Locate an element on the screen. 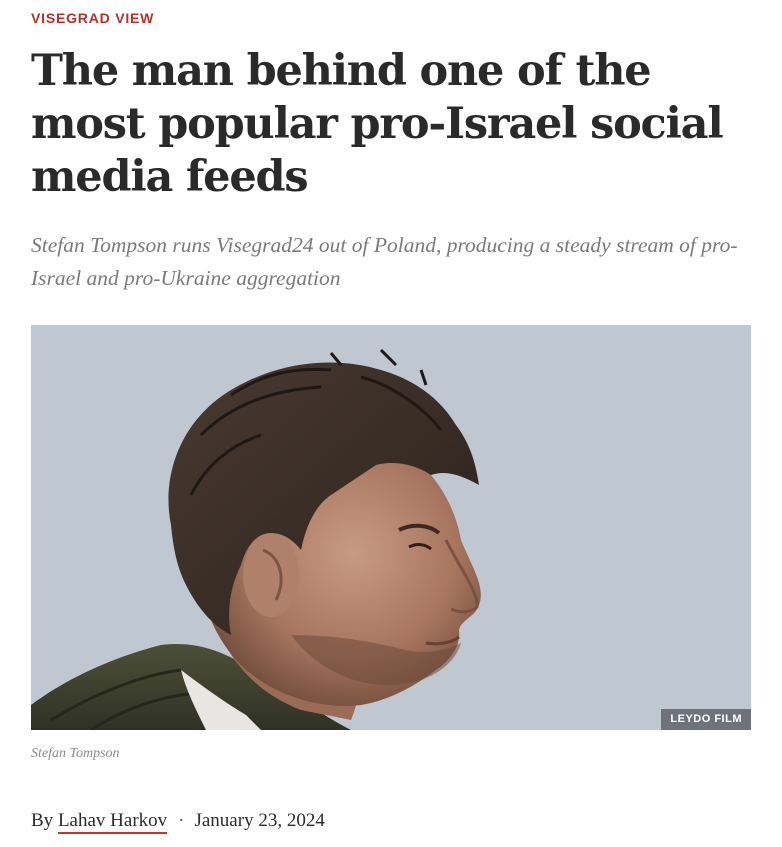 The height and width of the screenshot is (847, 782). publish-date: January 23, 2024 is located at coordinates (259, 820).